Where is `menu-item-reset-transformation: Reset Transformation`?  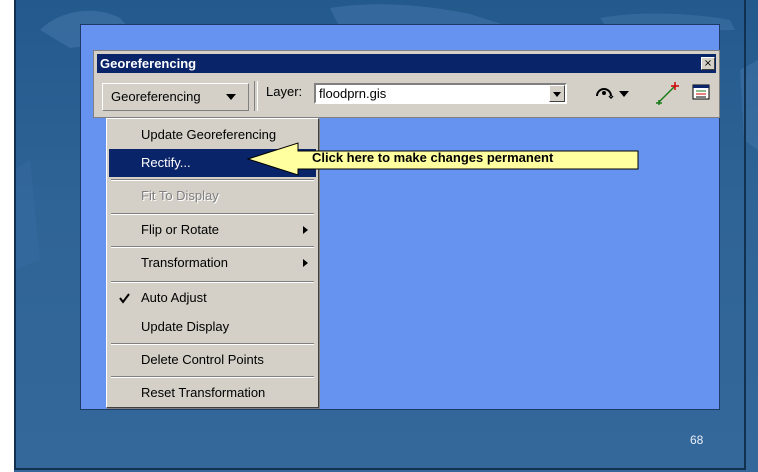
menu-item-reset-transformation: Reset Transformation is located at coordinates (212, 393).